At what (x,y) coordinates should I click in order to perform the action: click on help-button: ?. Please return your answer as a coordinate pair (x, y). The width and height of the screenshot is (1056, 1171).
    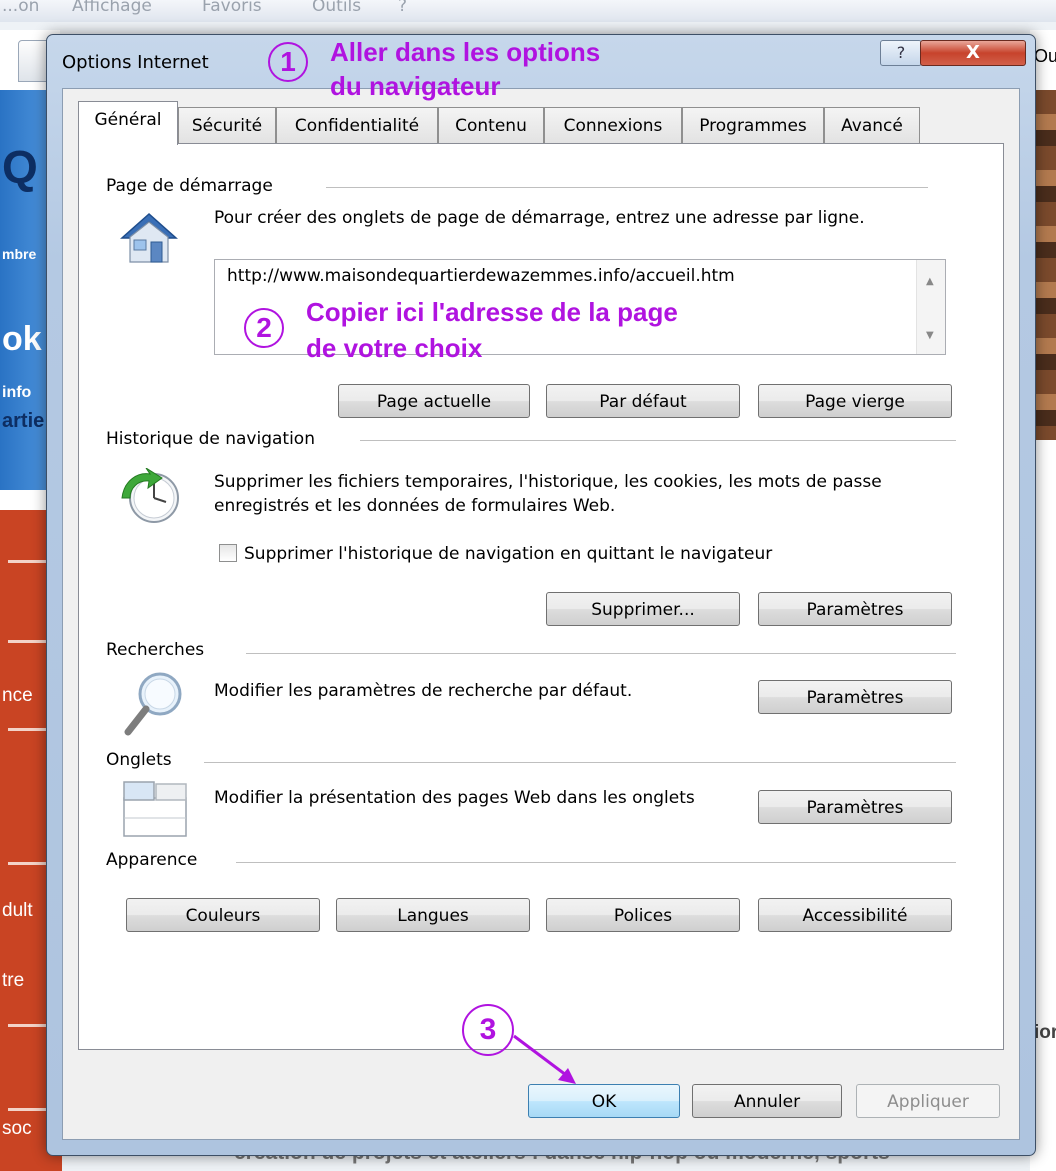
    Looking at the image, I should click on (901, 53).